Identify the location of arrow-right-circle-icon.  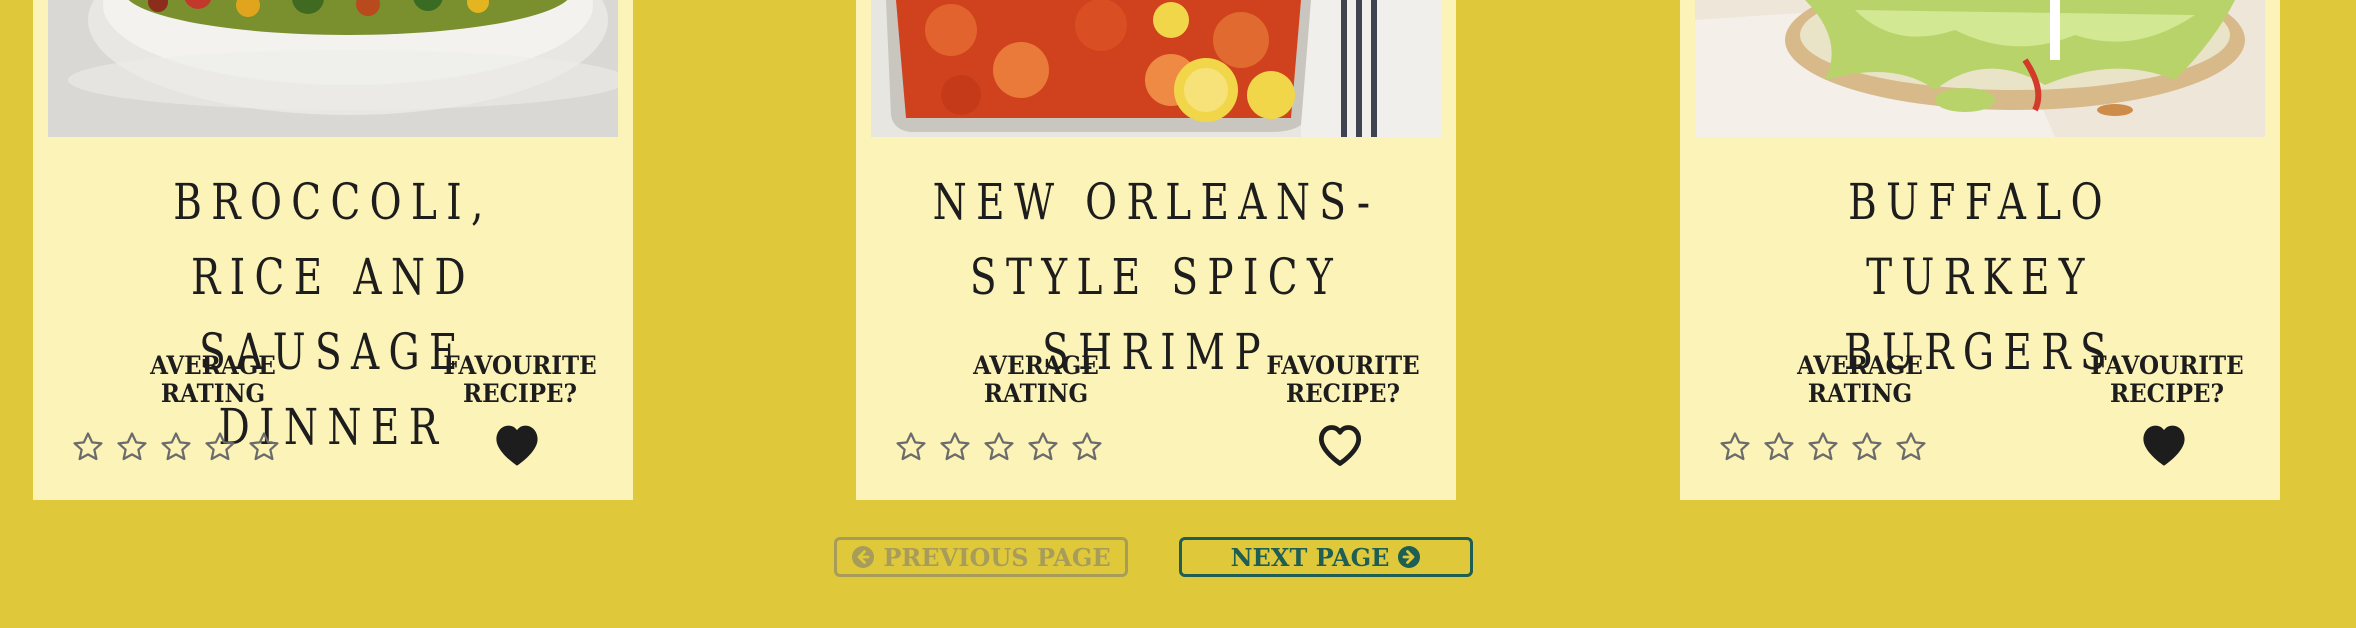
(1409, 557).